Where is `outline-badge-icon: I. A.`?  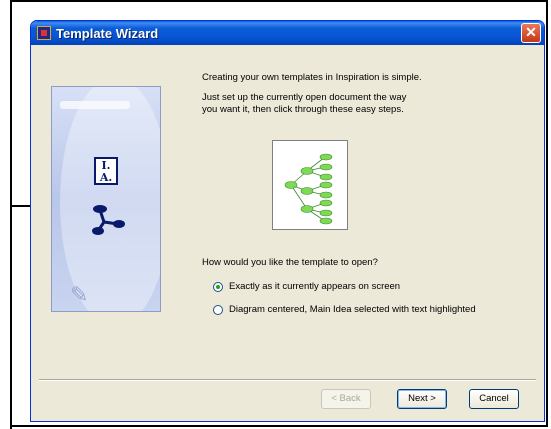
outline-badge-icon: I. A. is located at coordinates (106, 171).